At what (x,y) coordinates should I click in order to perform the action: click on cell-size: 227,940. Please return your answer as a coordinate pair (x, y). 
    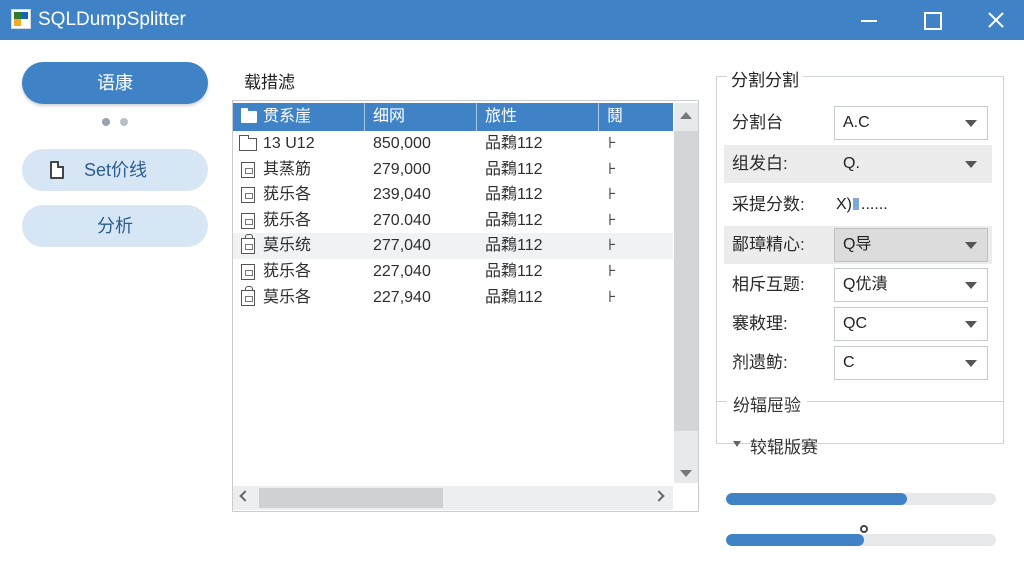
    Looking at the image, I should click on (402, 297).